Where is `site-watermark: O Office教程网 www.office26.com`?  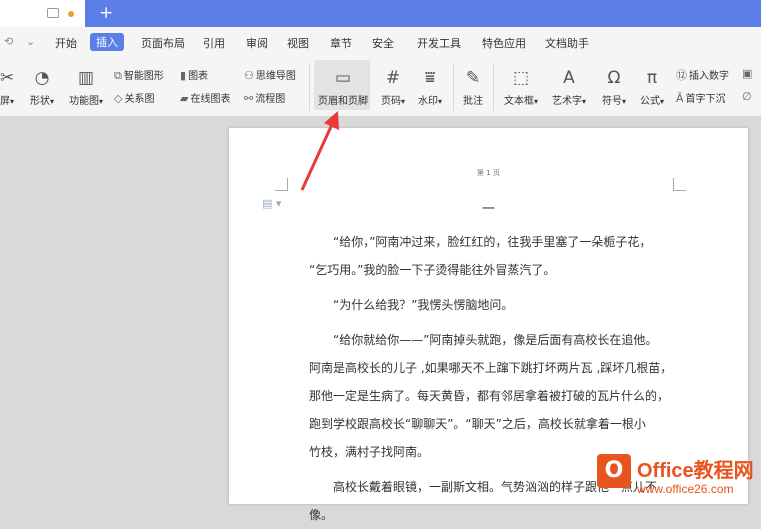 site-watermark: O Office教程网 www.office26.com is located at coordinates (679, 478).